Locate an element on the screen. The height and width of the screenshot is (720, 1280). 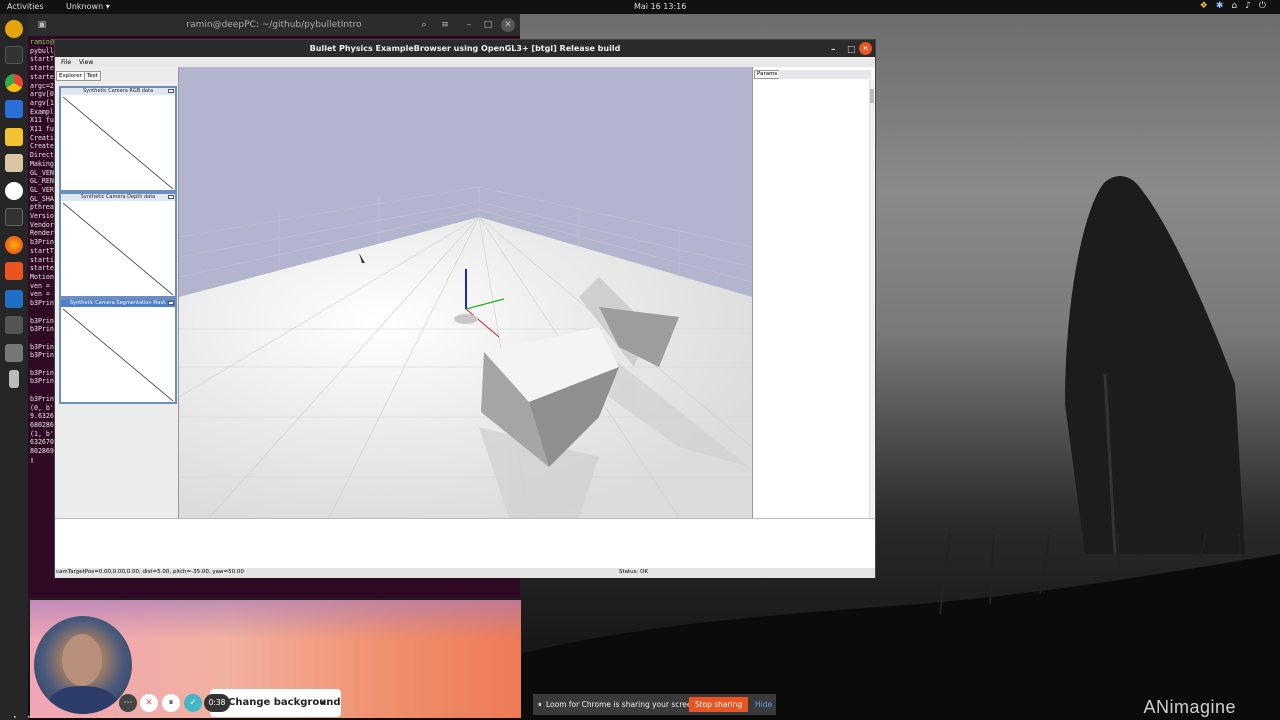
terminal-line: Creati is located at coordinates (42, 137).